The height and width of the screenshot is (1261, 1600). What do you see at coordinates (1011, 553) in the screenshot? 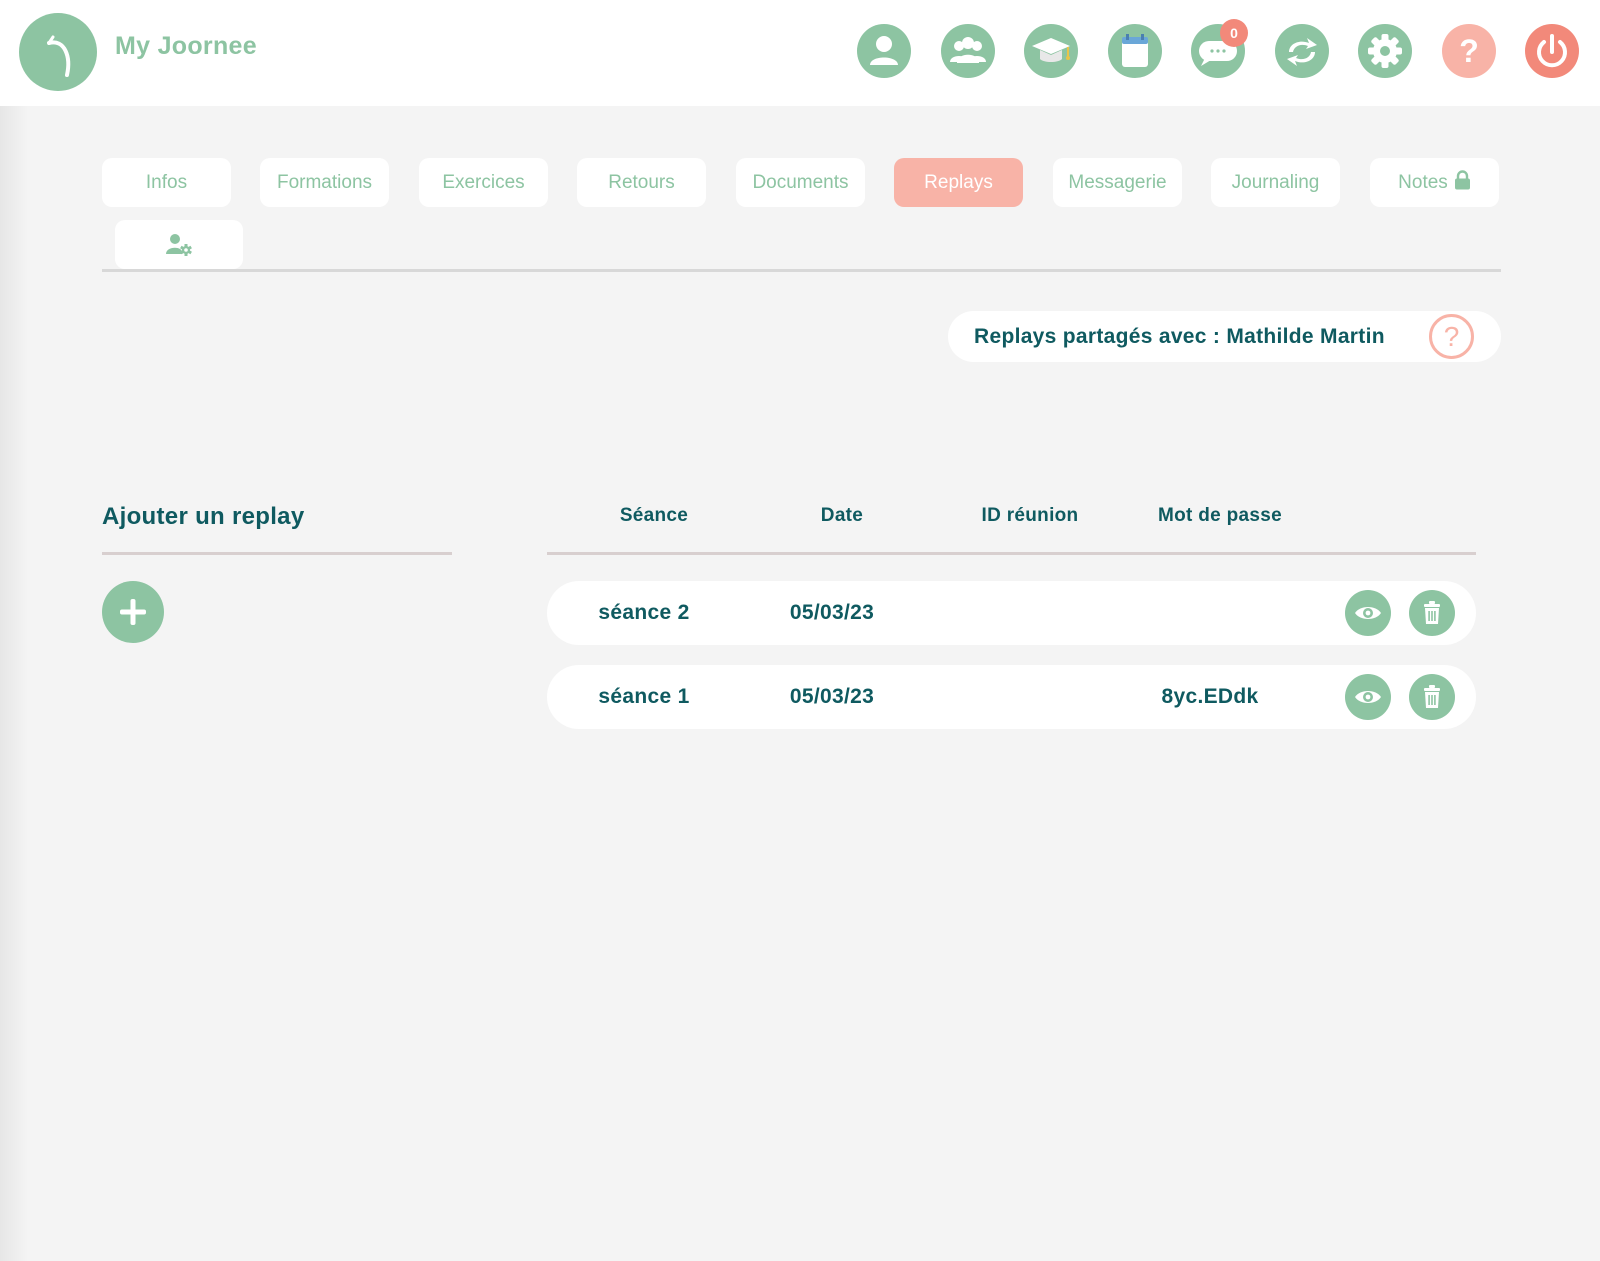
I see `table-divider` at bounding box center [1011, 553].